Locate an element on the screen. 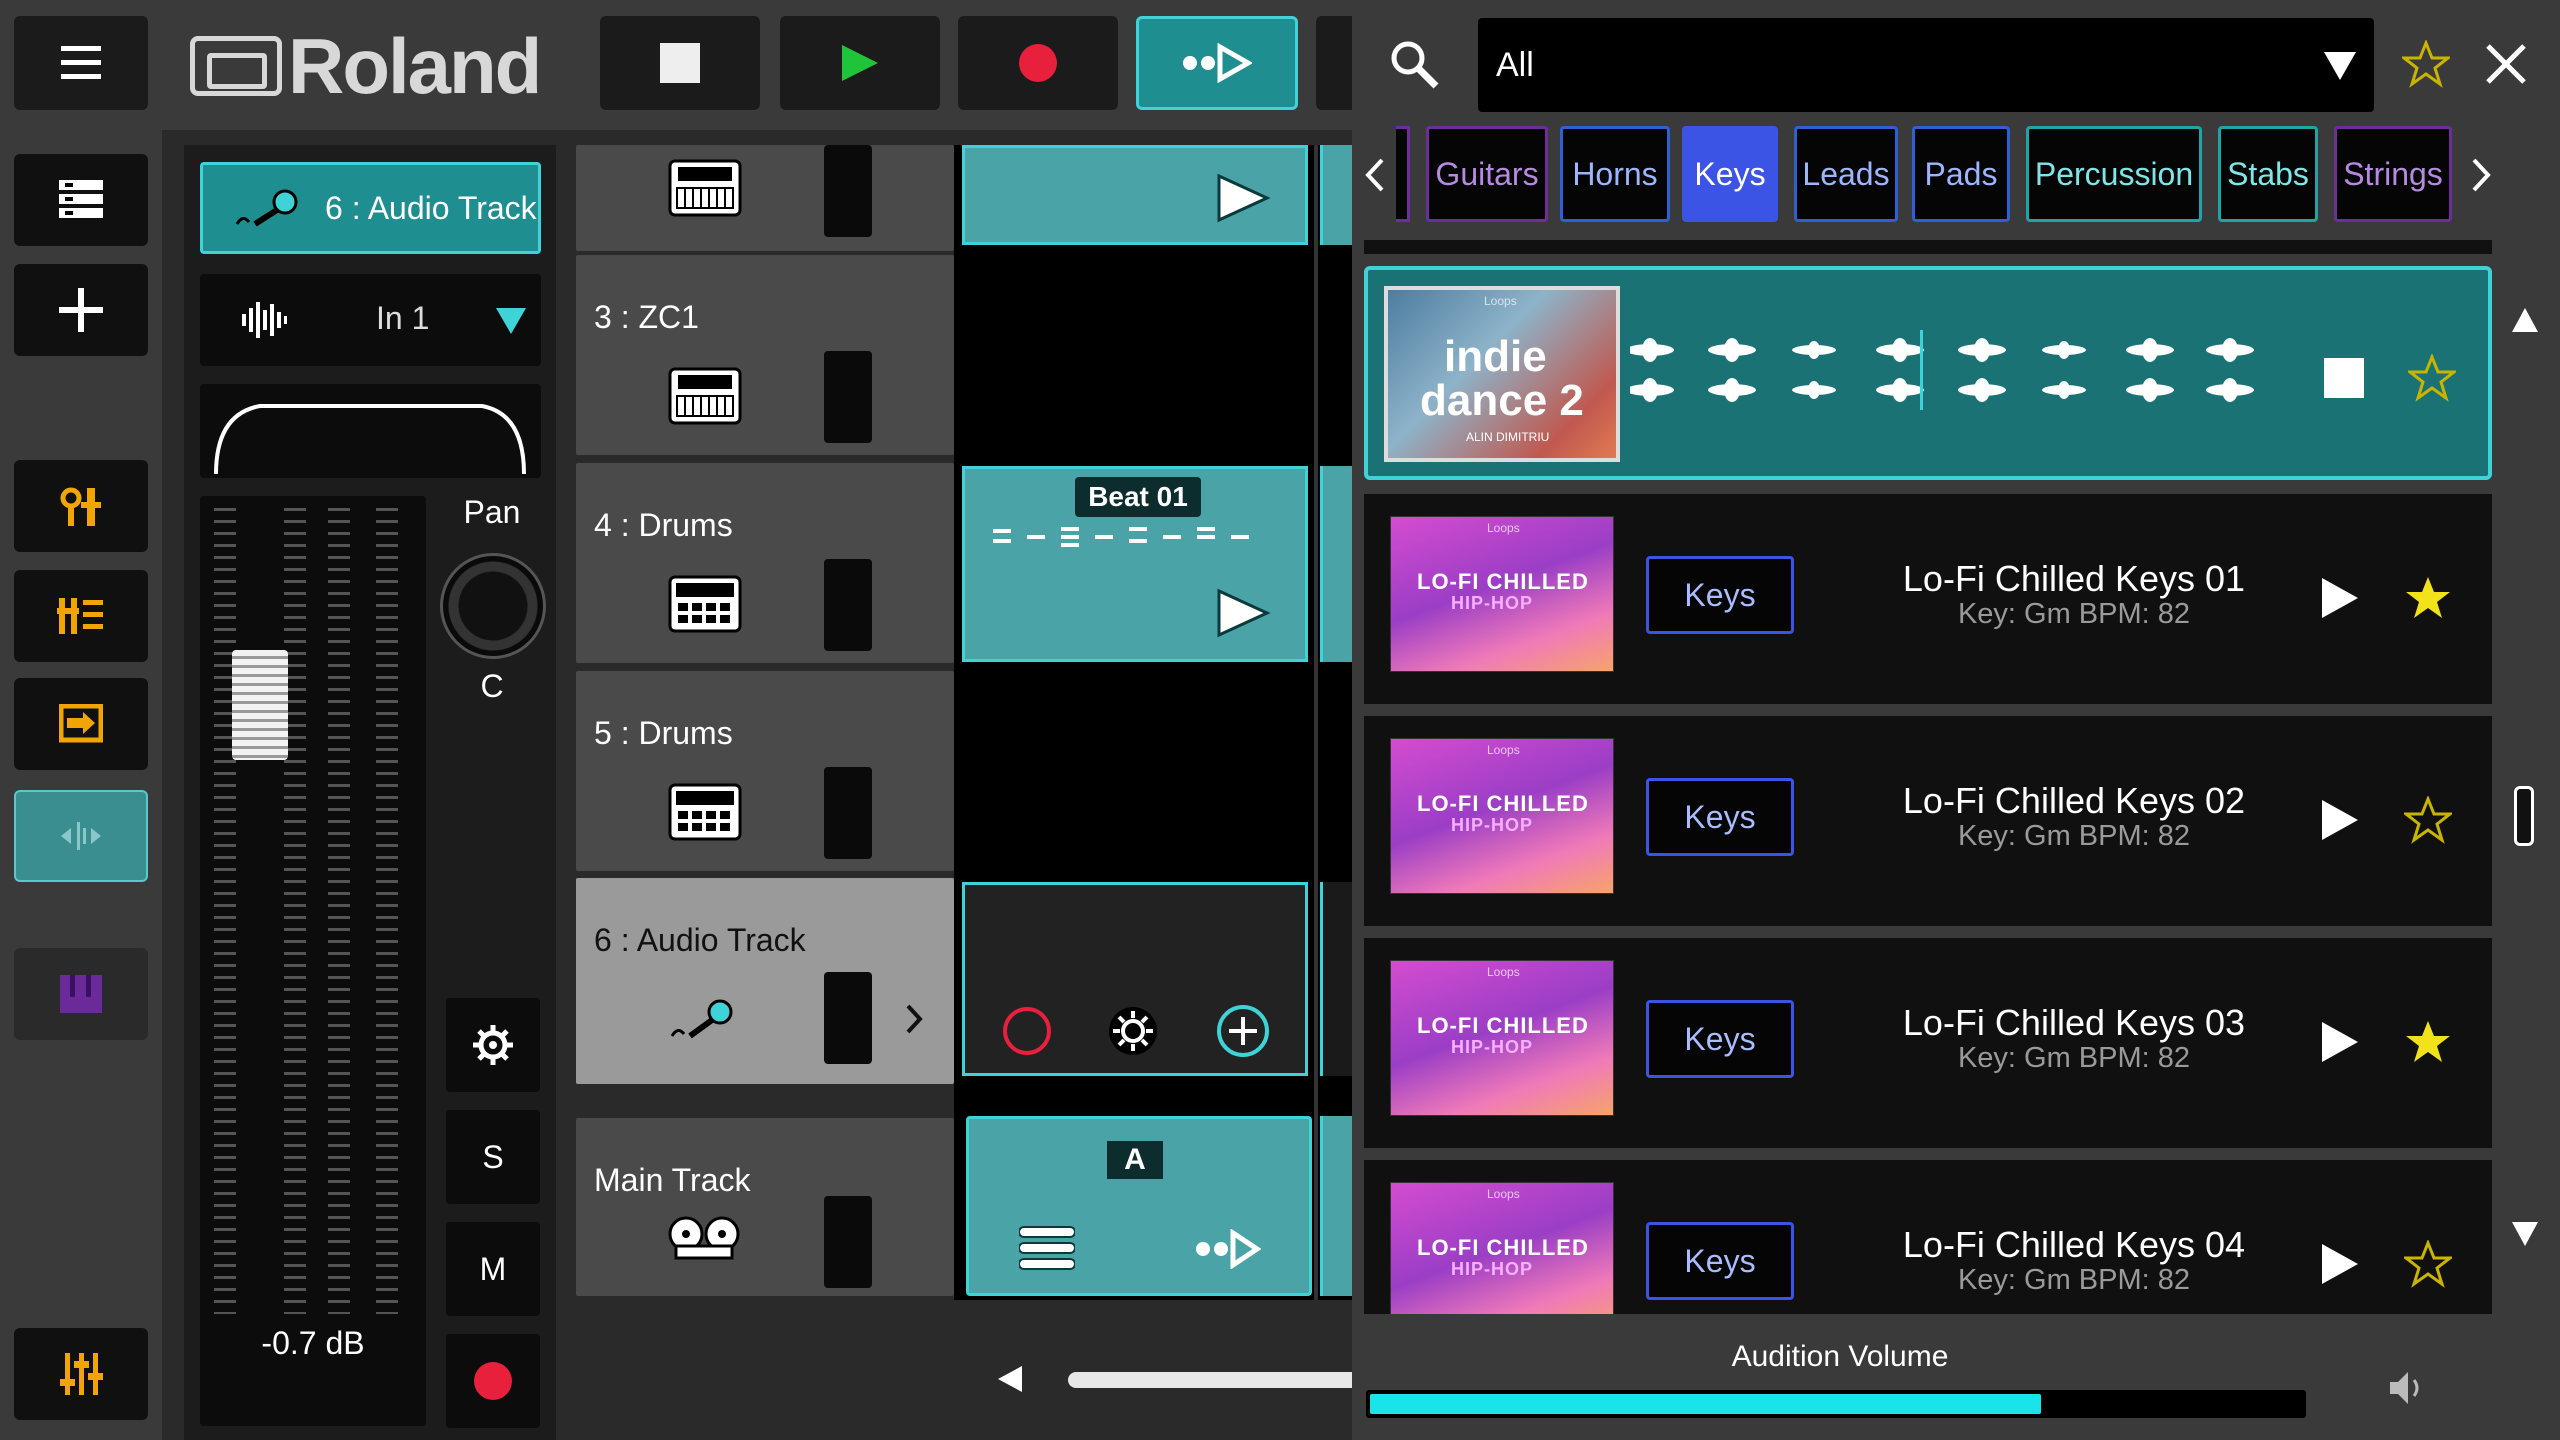 This screenshot has height=1440, width=2560. mixer-button is located at coordinates (81, 1374).